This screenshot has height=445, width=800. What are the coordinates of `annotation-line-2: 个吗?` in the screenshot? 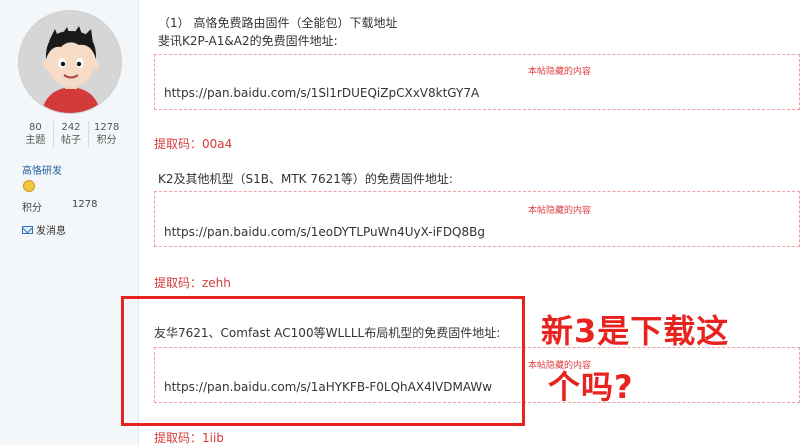 It's located at (591, 387).